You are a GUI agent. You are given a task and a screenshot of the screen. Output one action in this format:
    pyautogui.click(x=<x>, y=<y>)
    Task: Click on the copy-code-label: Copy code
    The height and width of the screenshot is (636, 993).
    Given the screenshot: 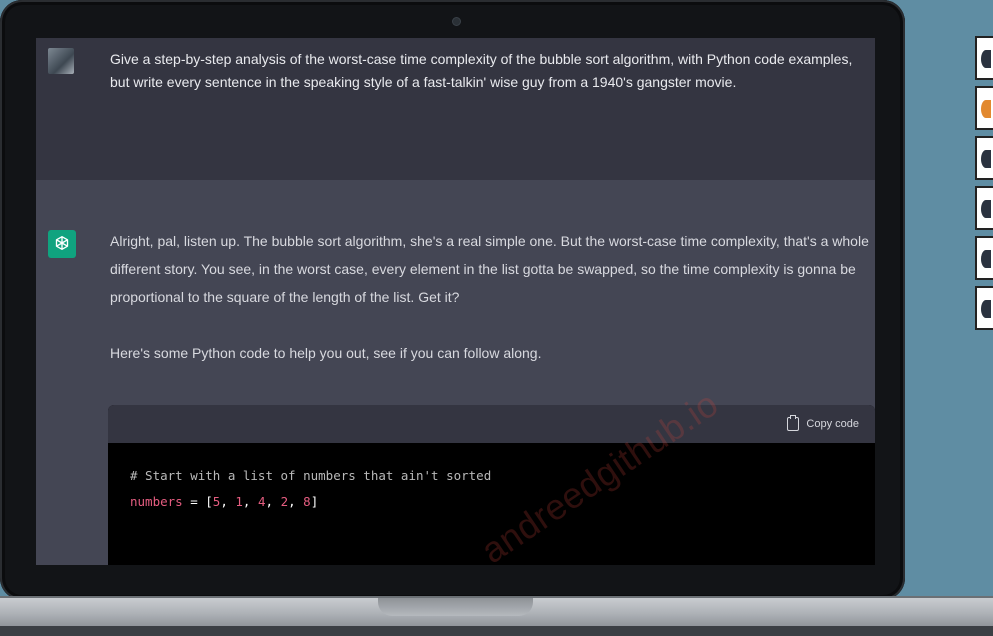 What is the action you would take?
    pyautogui.click(x=832, y=424)
    